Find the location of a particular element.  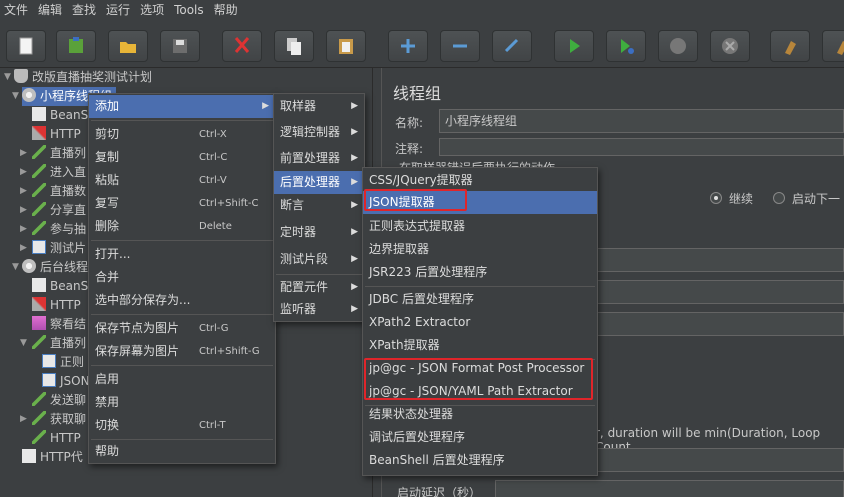

menu-options: 选项 is located at coordinates (155, 10).